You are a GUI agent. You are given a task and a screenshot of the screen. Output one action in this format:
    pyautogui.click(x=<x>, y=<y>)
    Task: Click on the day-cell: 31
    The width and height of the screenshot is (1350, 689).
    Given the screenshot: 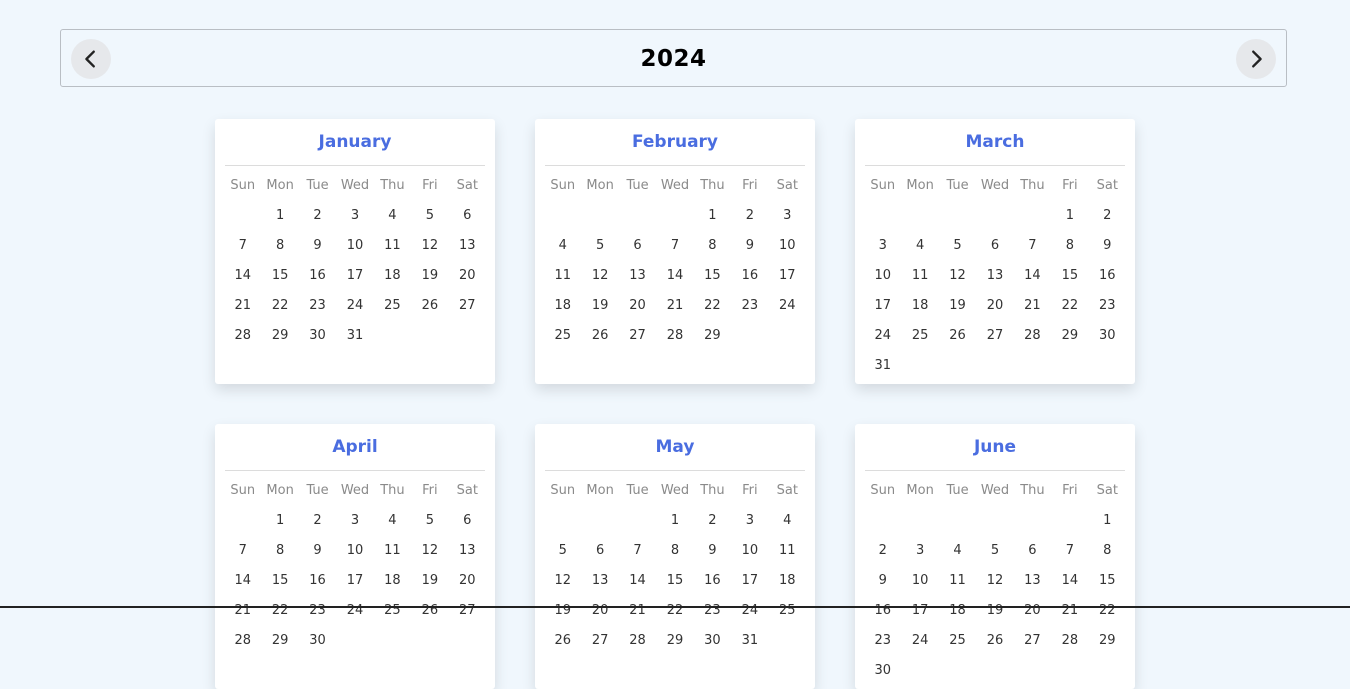 What is the action you would take?
    pyautogui.click(x=354, y=341)
    